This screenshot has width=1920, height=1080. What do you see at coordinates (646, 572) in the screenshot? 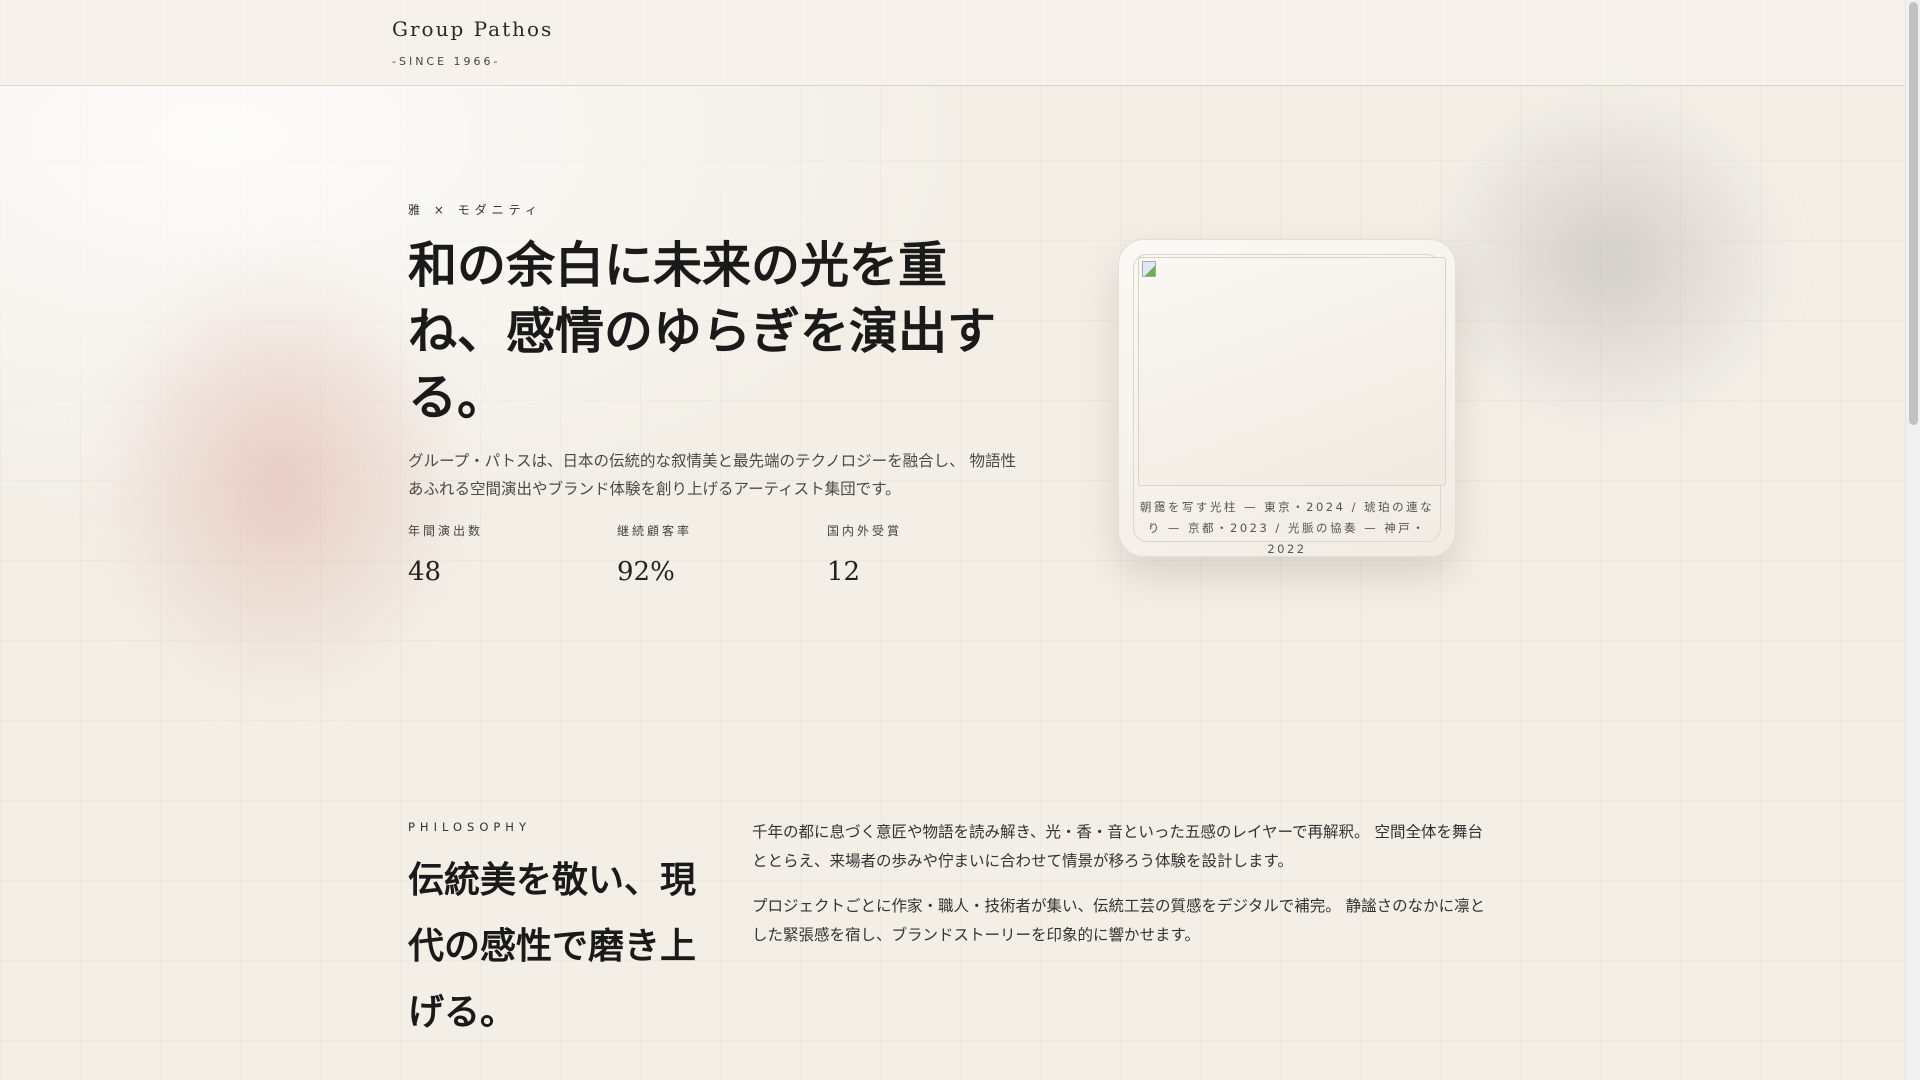
I see `stat-value: 92%` at bounding box center [646, 572].